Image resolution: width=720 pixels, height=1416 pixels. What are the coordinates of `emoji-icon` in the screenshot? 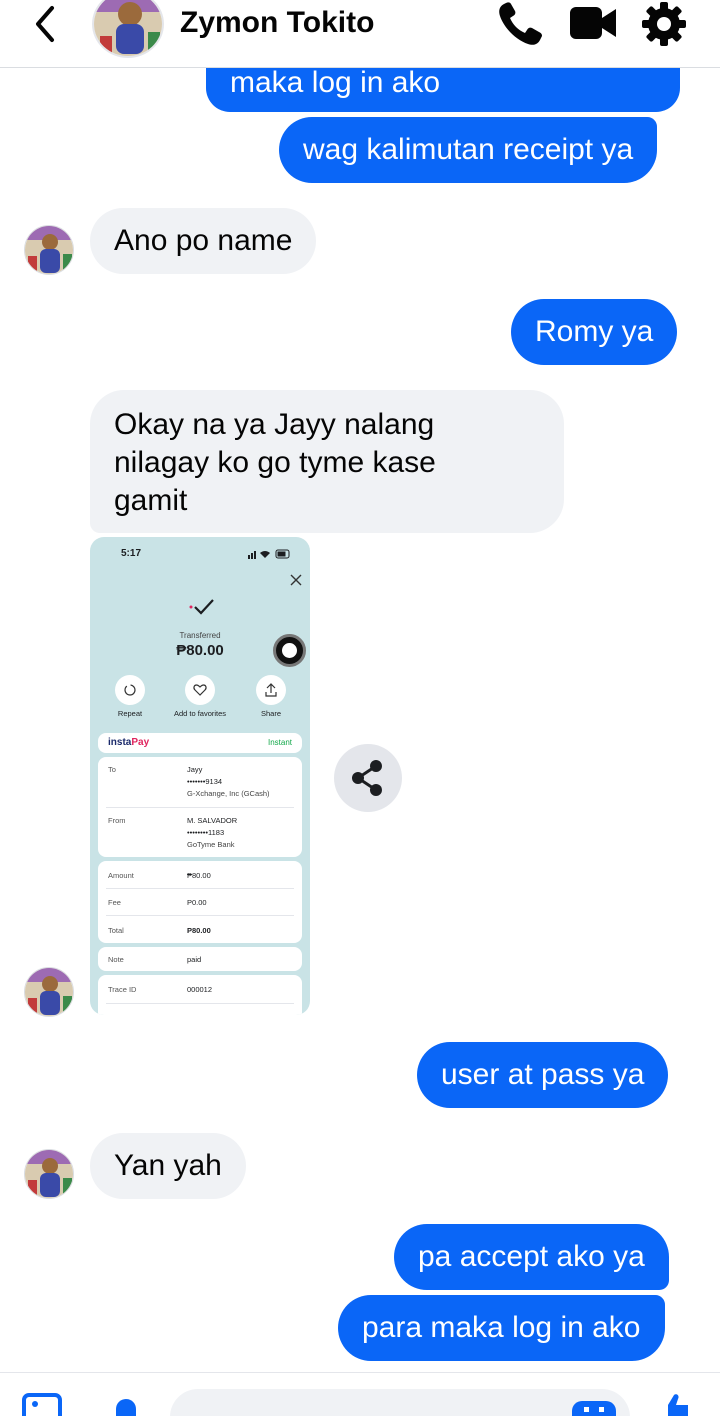 It's located at (594, 1403).